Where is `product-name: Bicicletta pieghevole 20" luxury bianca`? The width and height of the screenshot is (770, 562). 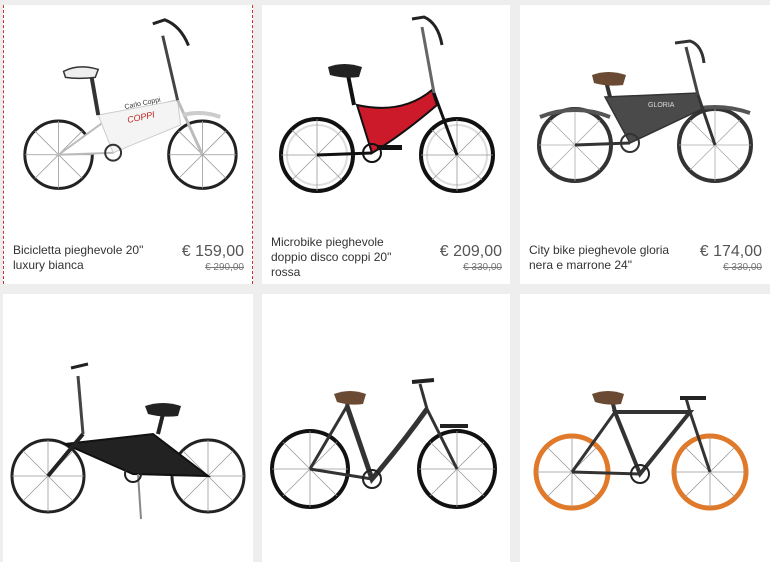 product-name: Bicicletta pieghevole 20" luxury bianca is located at coordinates (88, 258).